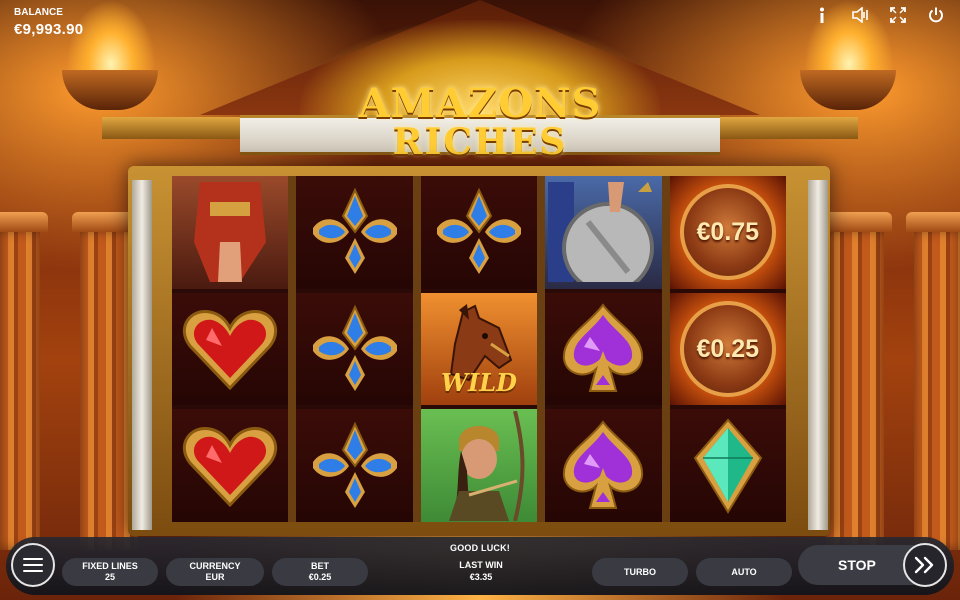 The image size is (960, 600). I want to click on double-chevron-right-icon, so click(924, 565).